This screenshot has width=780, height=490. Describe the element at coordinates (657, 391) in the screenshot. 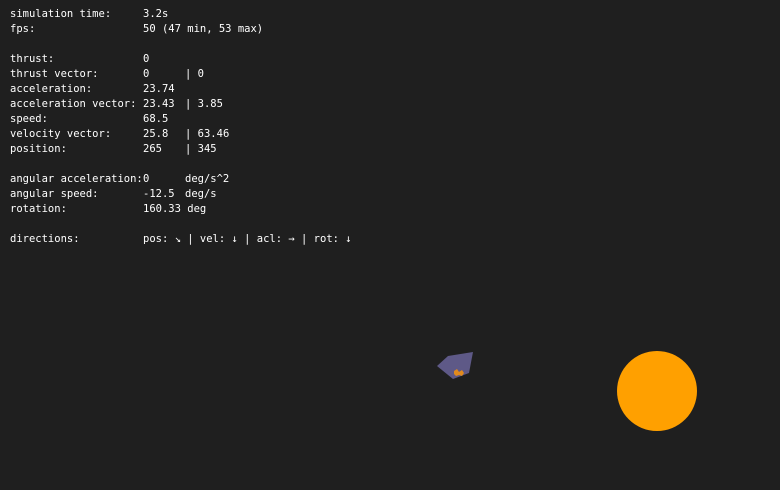

I see `sun` at that location.